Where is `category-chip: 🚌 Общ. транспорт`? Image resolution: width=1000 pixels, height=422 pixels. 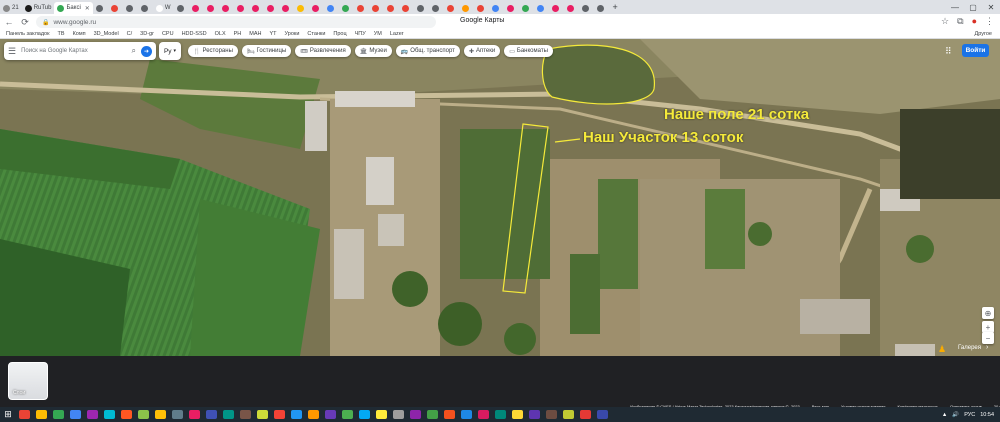
category-chip: 🚌 Общ. транспорт is located at coordinates (427, 51).